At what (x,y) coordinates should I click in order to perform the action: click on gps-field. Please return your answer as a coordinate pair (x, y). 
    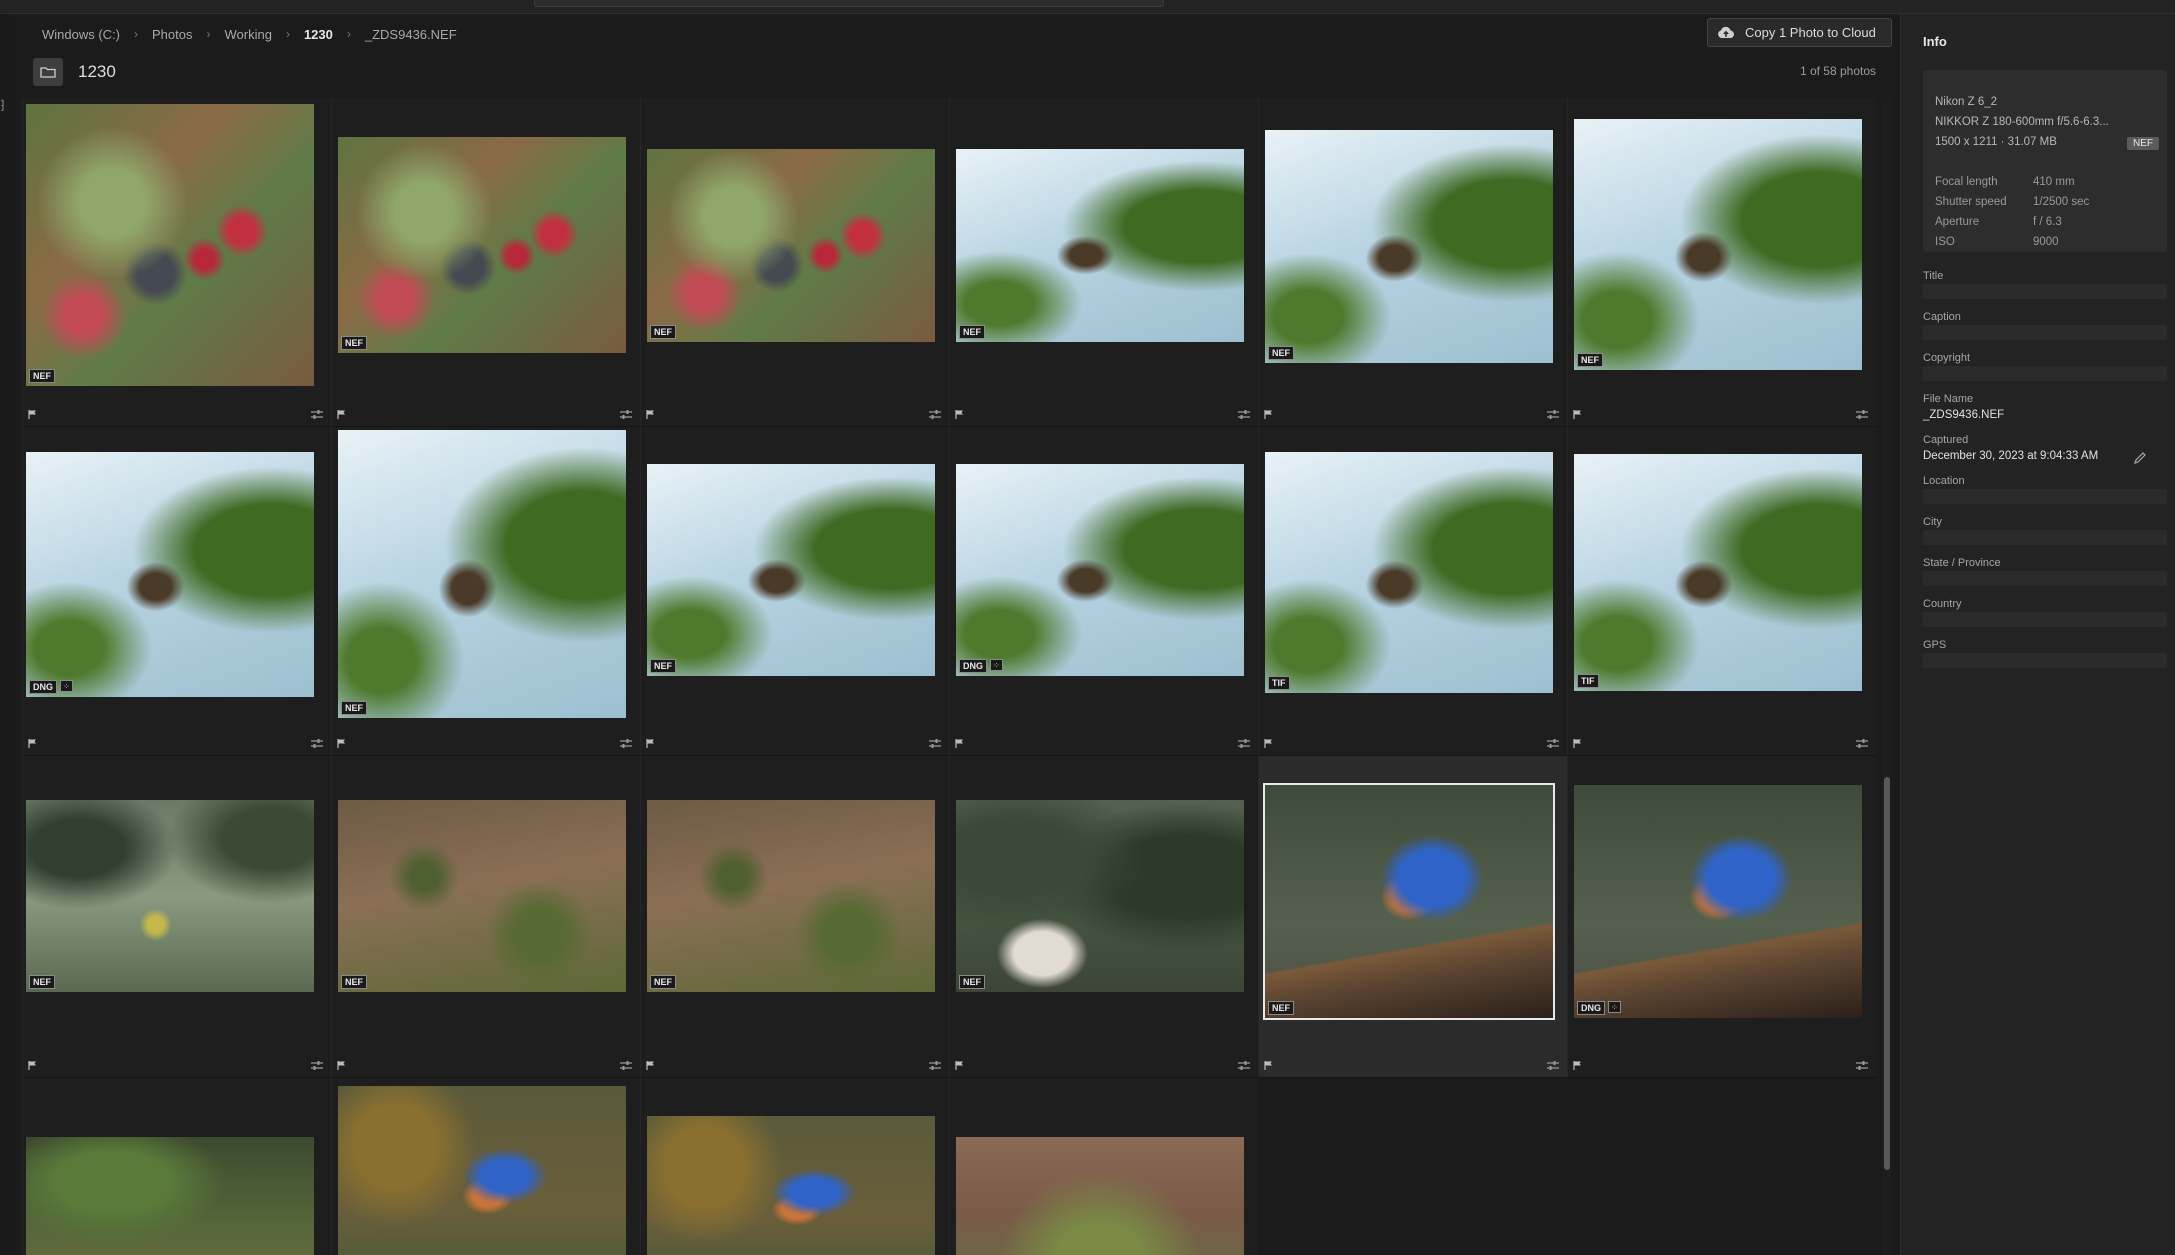
    Looking at the image, I should click on (2045, 660).